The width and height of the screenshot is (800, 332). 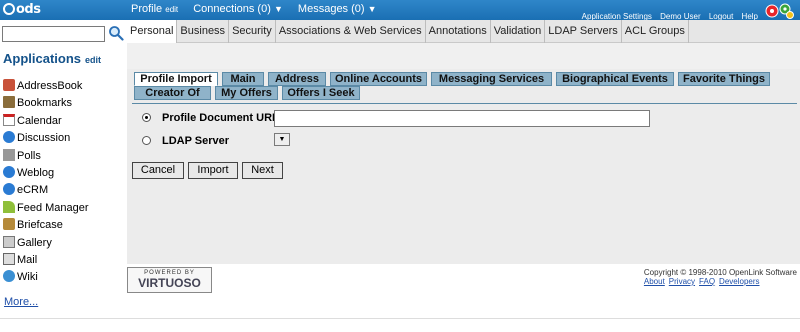 What do you see at coordinates (169, 283) in the screenshot?
I see `badge-name-text: VIRTUOSO` at bounding box center [169, 283].